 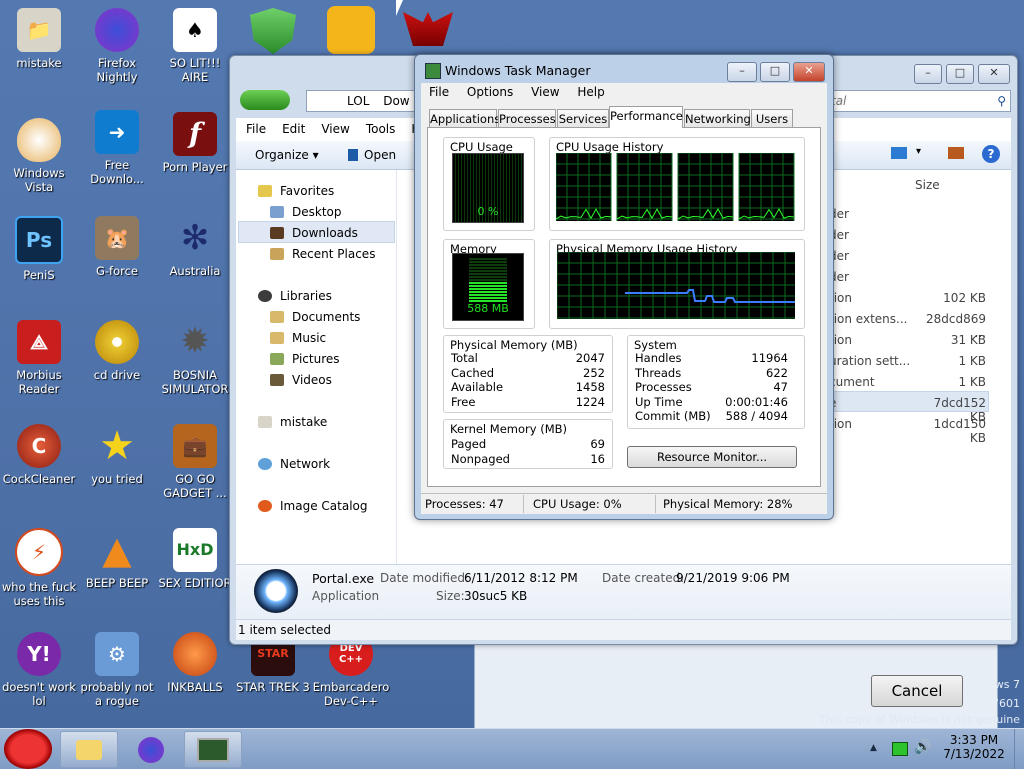 What do you see at coordinates (960, 74) in the screenshot?
I see `explorer-maximize-button: □` at bounding box center [960, 74].